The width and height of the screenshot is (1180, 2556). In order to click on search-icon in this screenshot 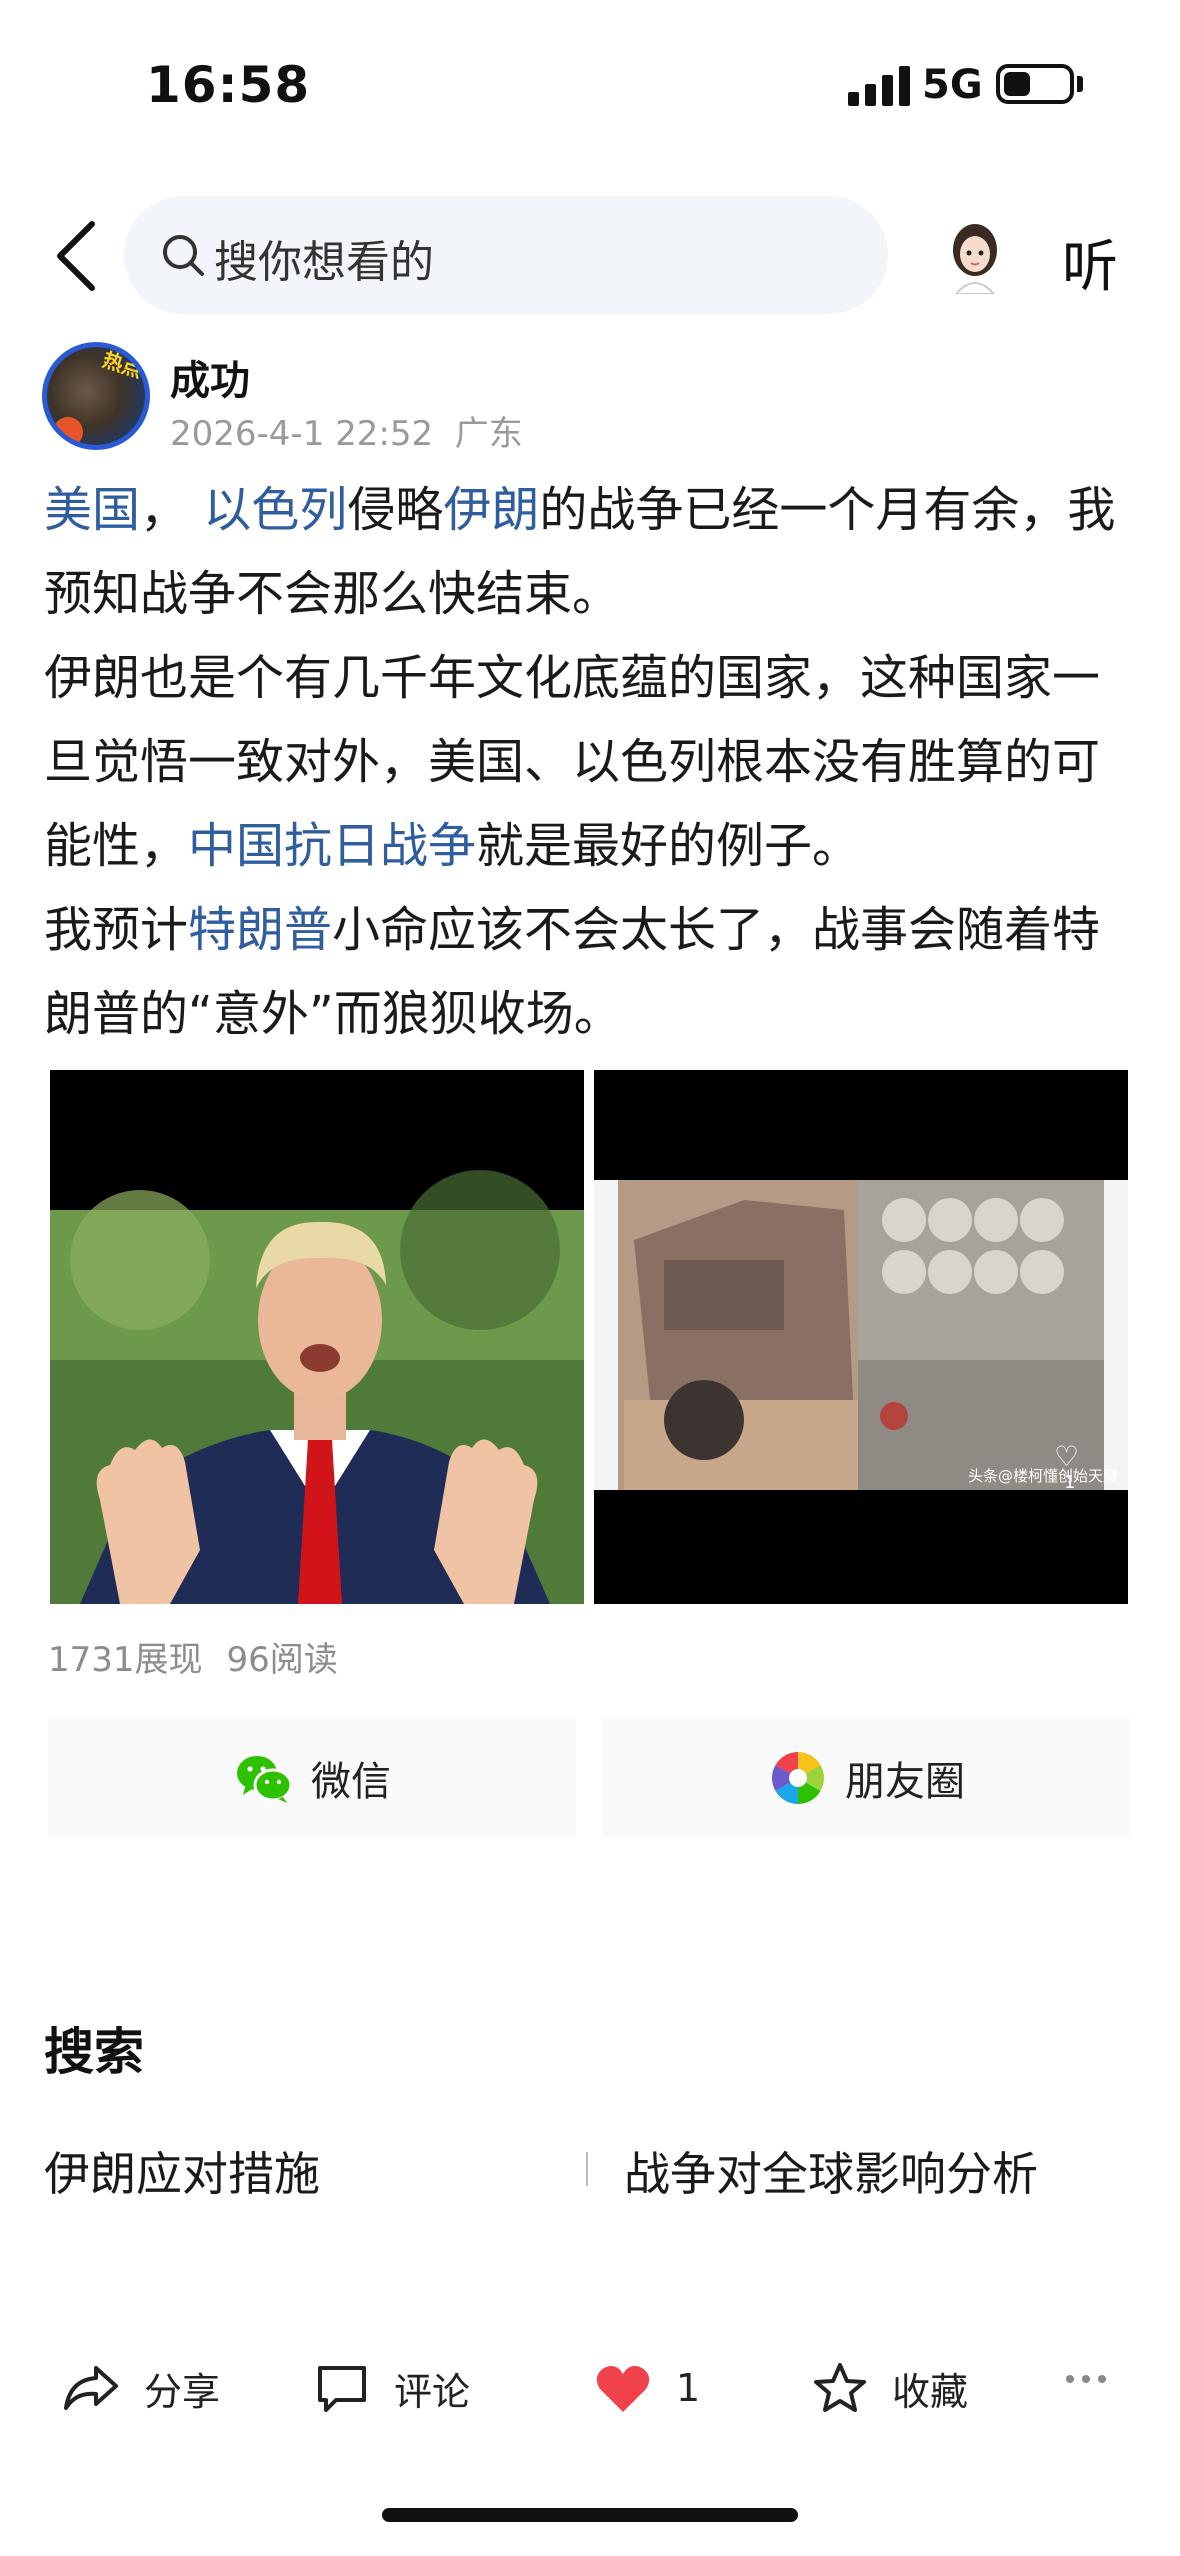, I will do `click(183, 255)`.